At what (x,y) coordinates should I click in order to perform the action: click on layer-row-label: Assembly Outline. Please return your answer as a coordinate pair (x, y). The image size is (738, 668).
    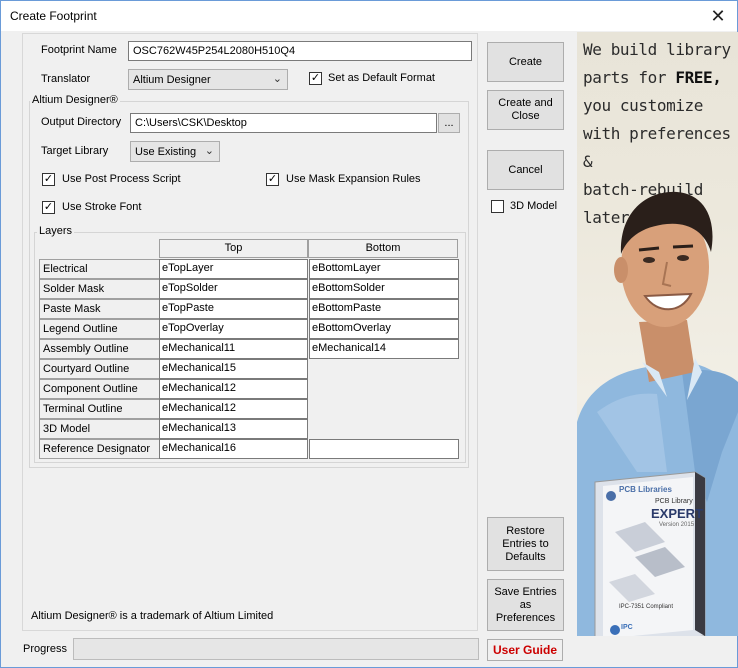
    Looking at the image, I should click on (99, 349).